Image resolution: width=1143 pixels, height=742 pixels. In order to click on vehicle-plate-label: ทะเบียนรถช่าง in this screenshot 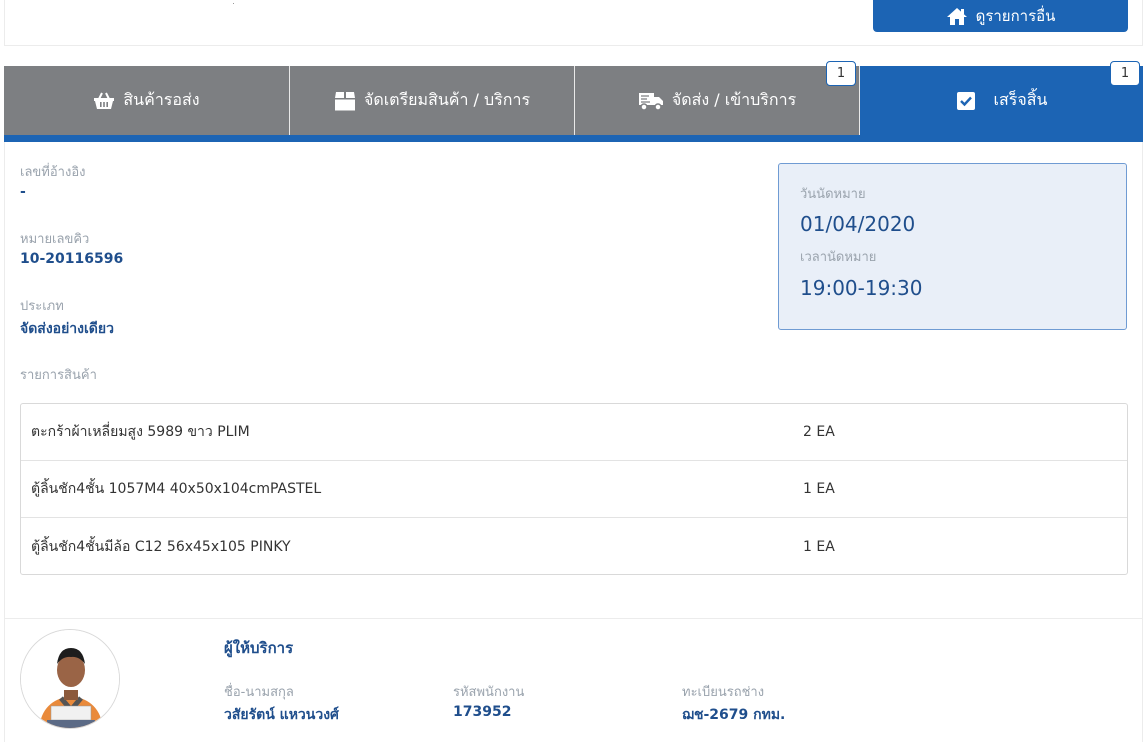, I will do `click(723, 692)`.